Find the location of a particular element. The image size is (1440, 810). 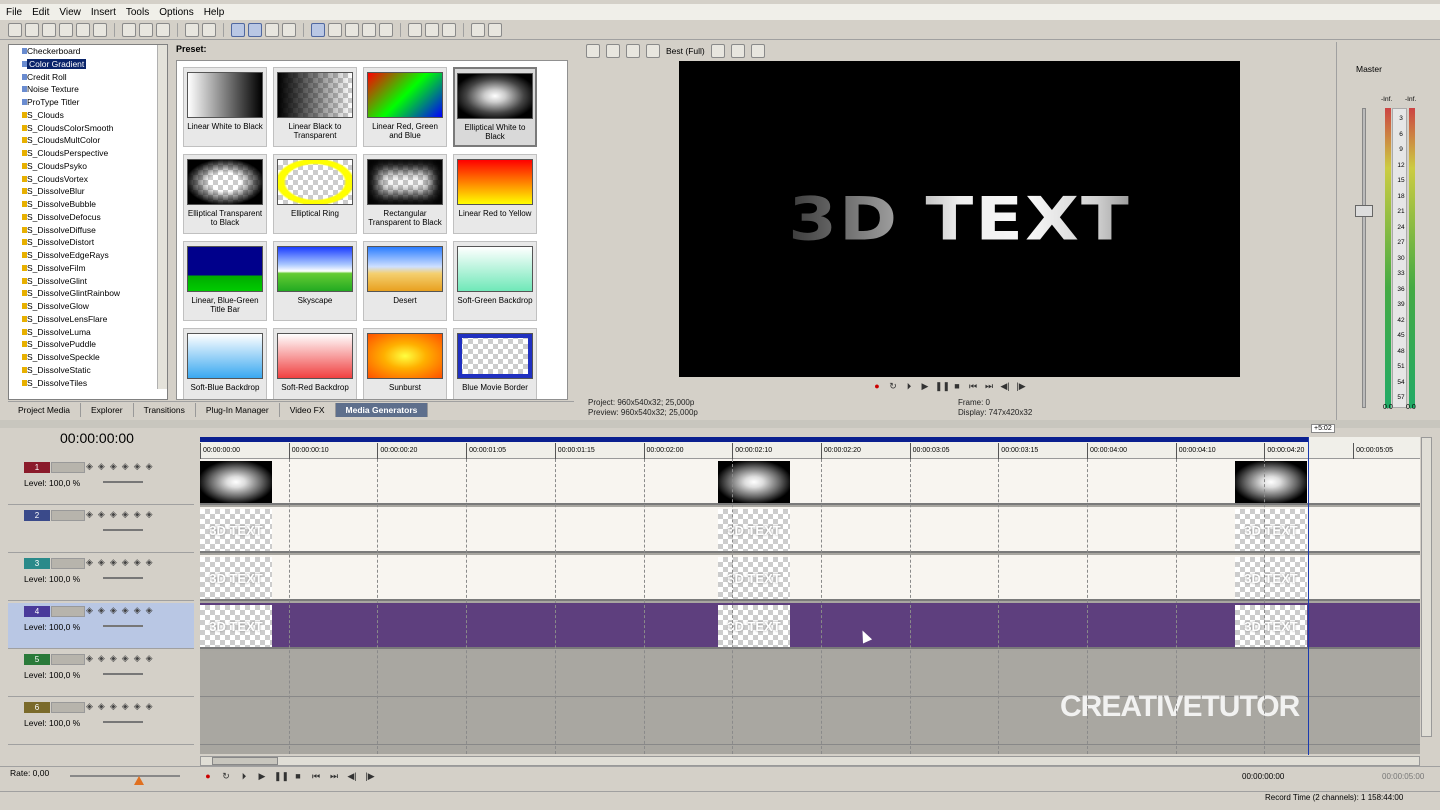

generator-item: Credit Roll is located at coordinates (88, 77).